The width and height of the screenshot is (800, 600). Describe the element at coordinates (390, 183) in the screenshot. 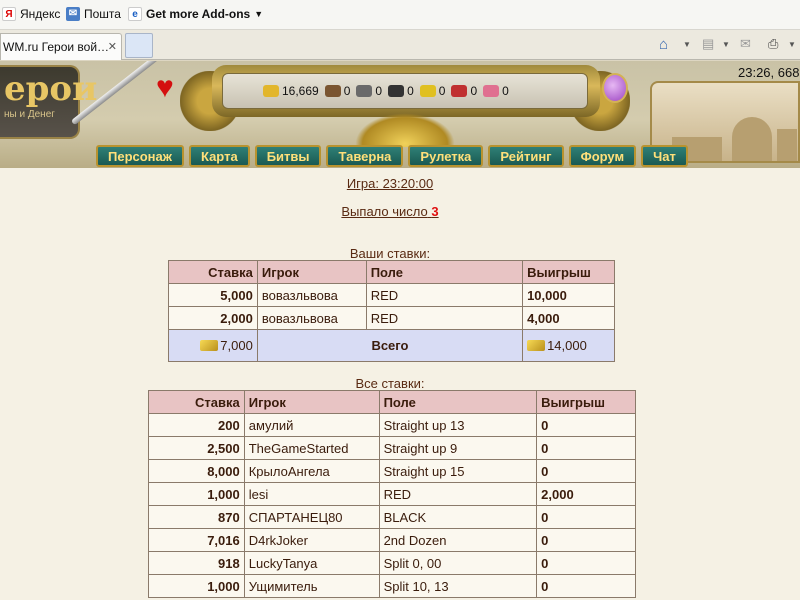

I see `game-time-link: Игра: 23:20:00` at that location.